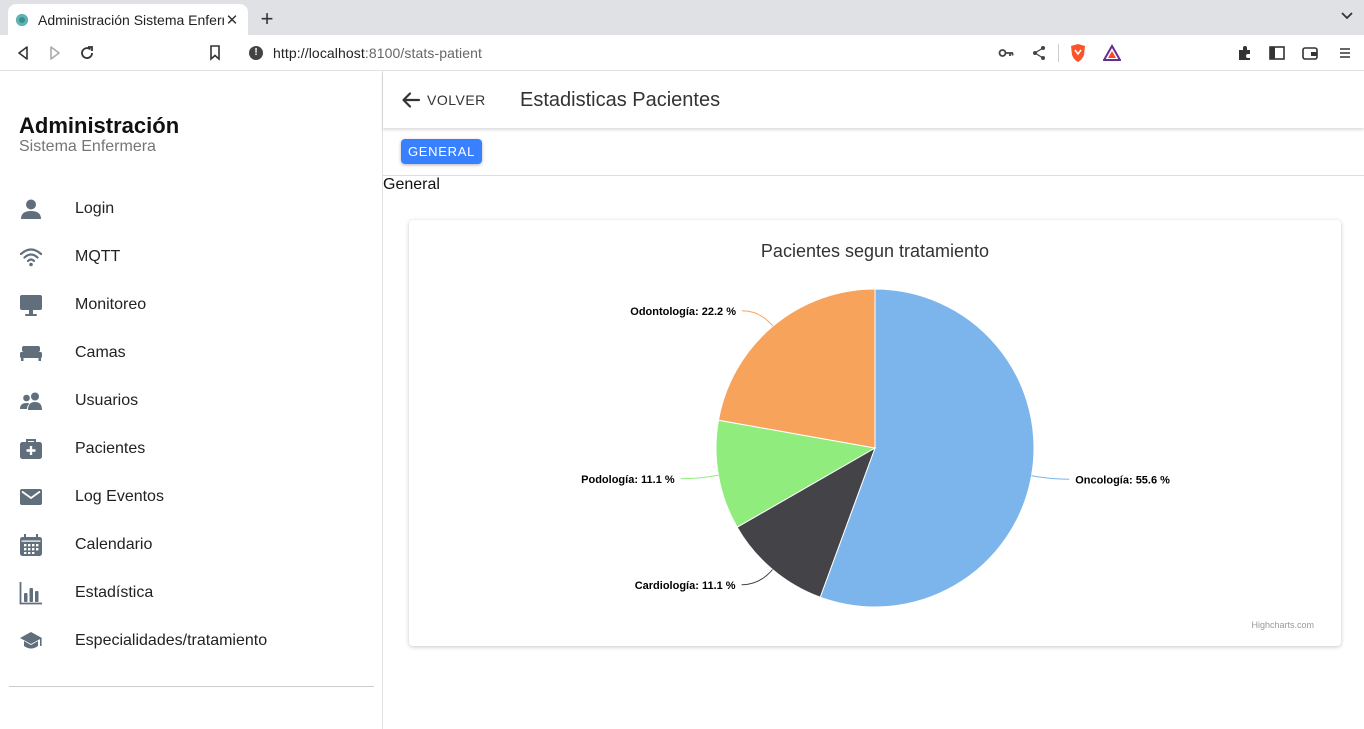 This screenshot has width=1364, height=729. Describe the element at coordinates (31, 401) in the screenshot. I see `people-icon` at that location.